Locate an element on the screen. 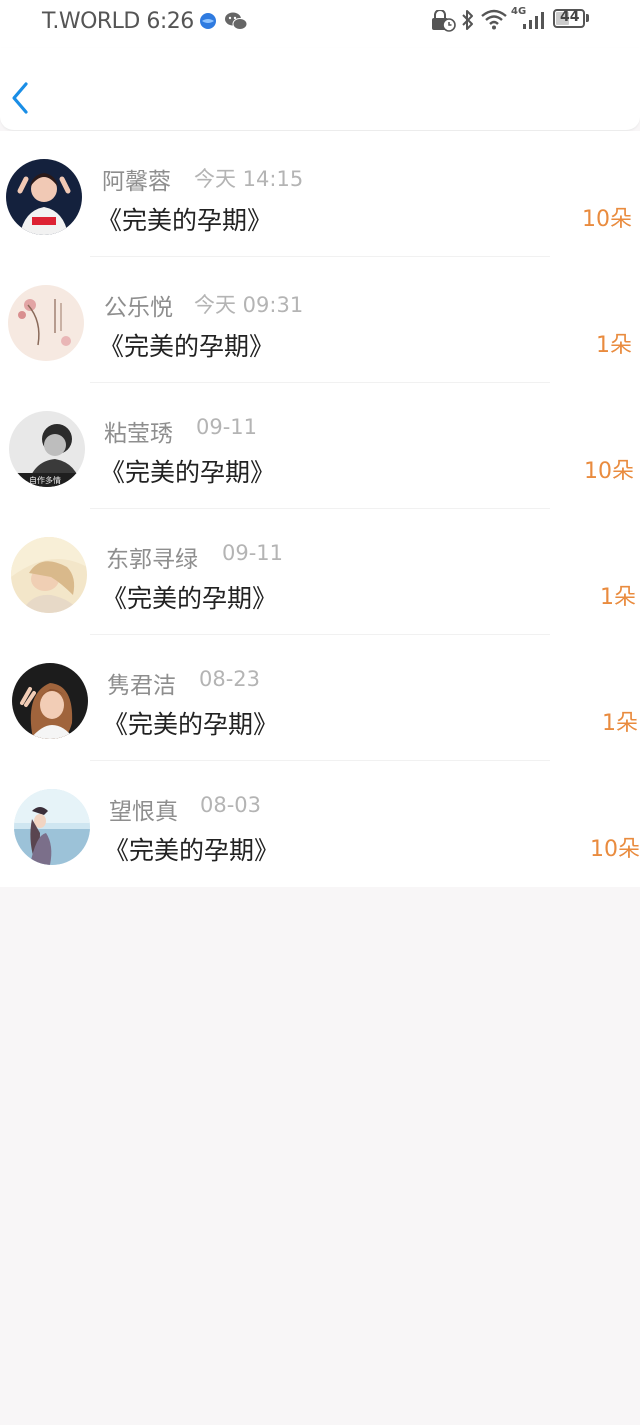 Image resolution: width=640 pixels, height=1425 pixels. bluetooth-icon is located at coordinates (467, 20).